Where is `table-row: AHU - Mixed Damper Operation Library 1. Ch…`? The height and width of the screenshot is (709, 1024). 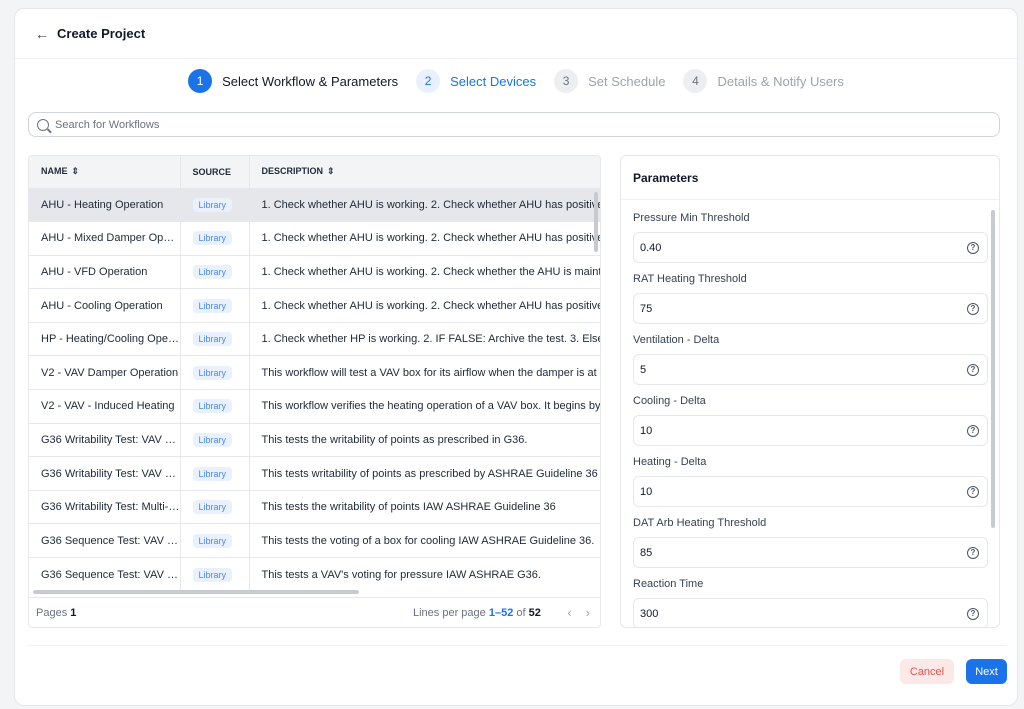
table-row: AHU - Mixed Damper Operation Library 1. Ch… is located at coordinates (314, 238).